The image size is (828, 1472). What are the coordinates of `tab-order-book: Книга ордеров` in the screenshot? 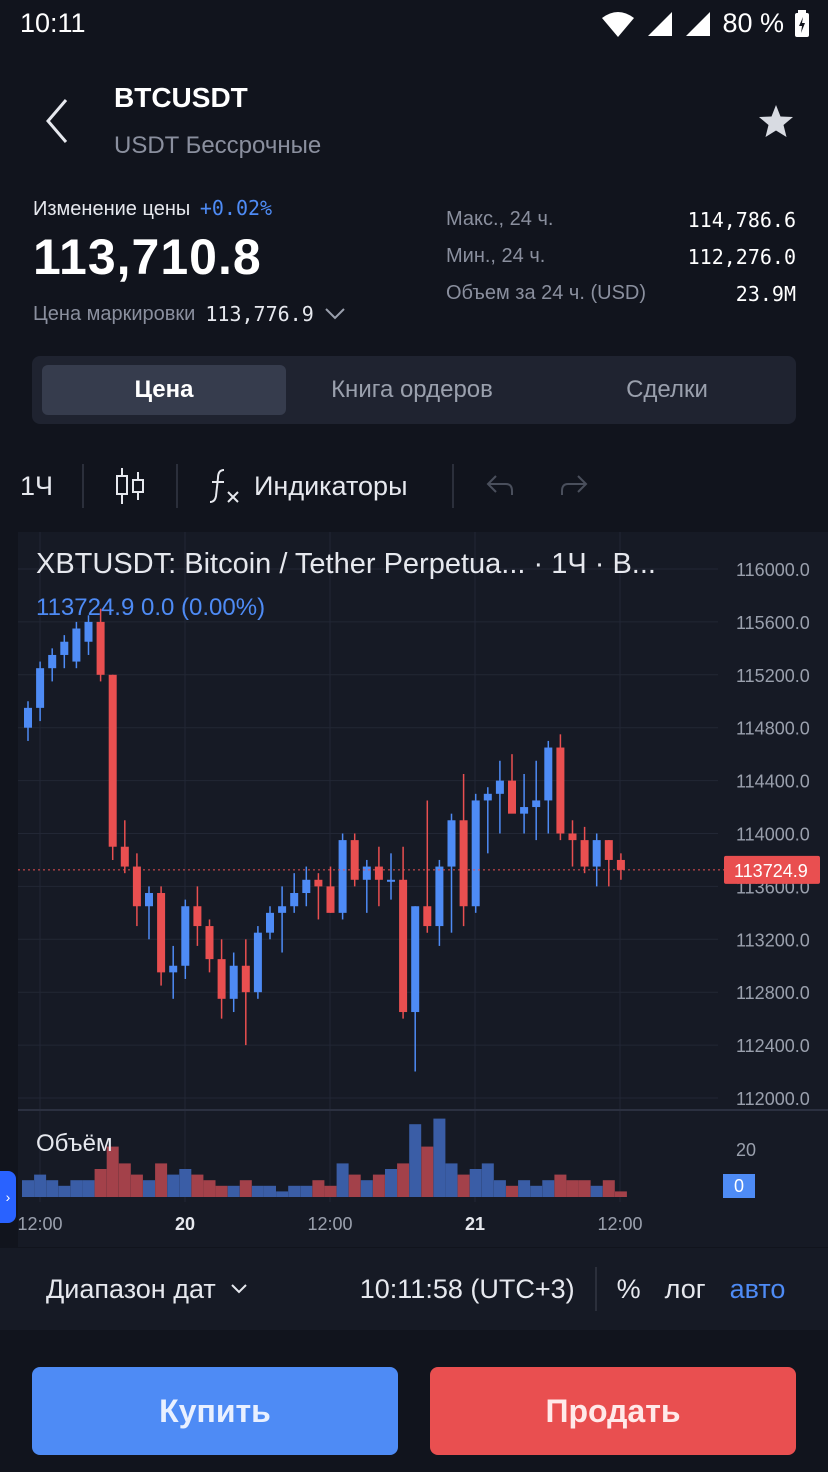 It's located at (412, 390).